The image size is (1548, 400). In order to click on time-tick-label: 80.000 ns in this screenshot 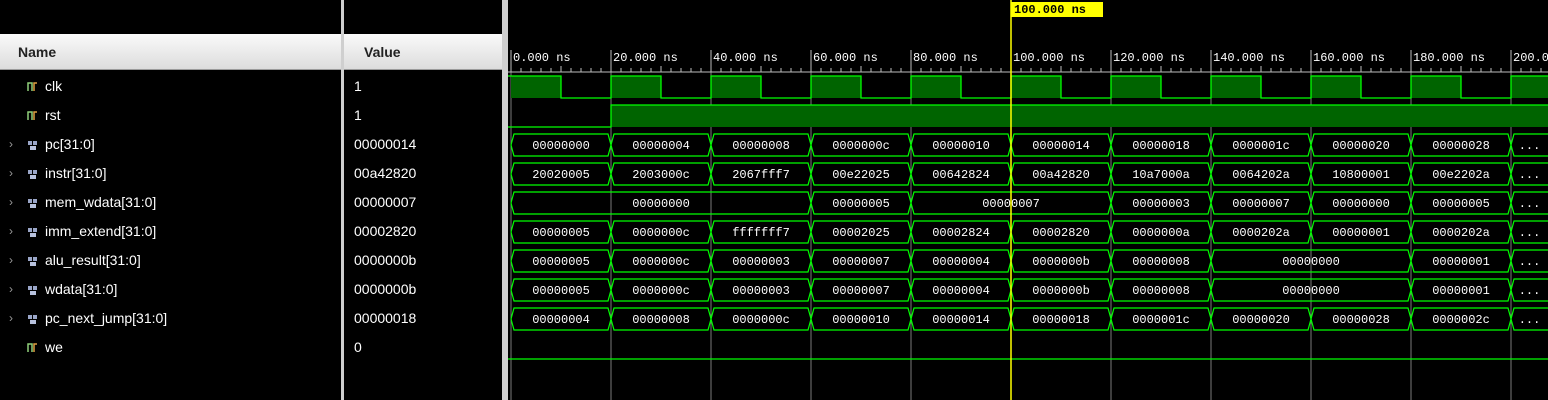, I will do `click(945, 58)`.